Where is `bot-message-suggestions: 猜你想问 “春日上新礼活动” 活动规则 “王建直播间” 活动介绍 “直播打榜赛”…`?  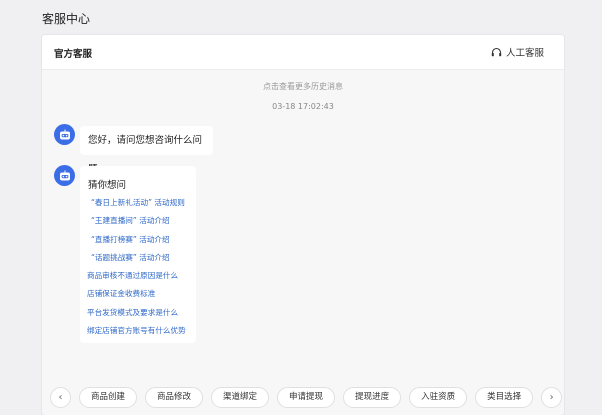 bot-message-suggestions: 猜你想问 “春日上新礼活动” 活动规则 “王建直播间” 活动介绍 “直播打榜赛”… is located at coordinates (138, 254).